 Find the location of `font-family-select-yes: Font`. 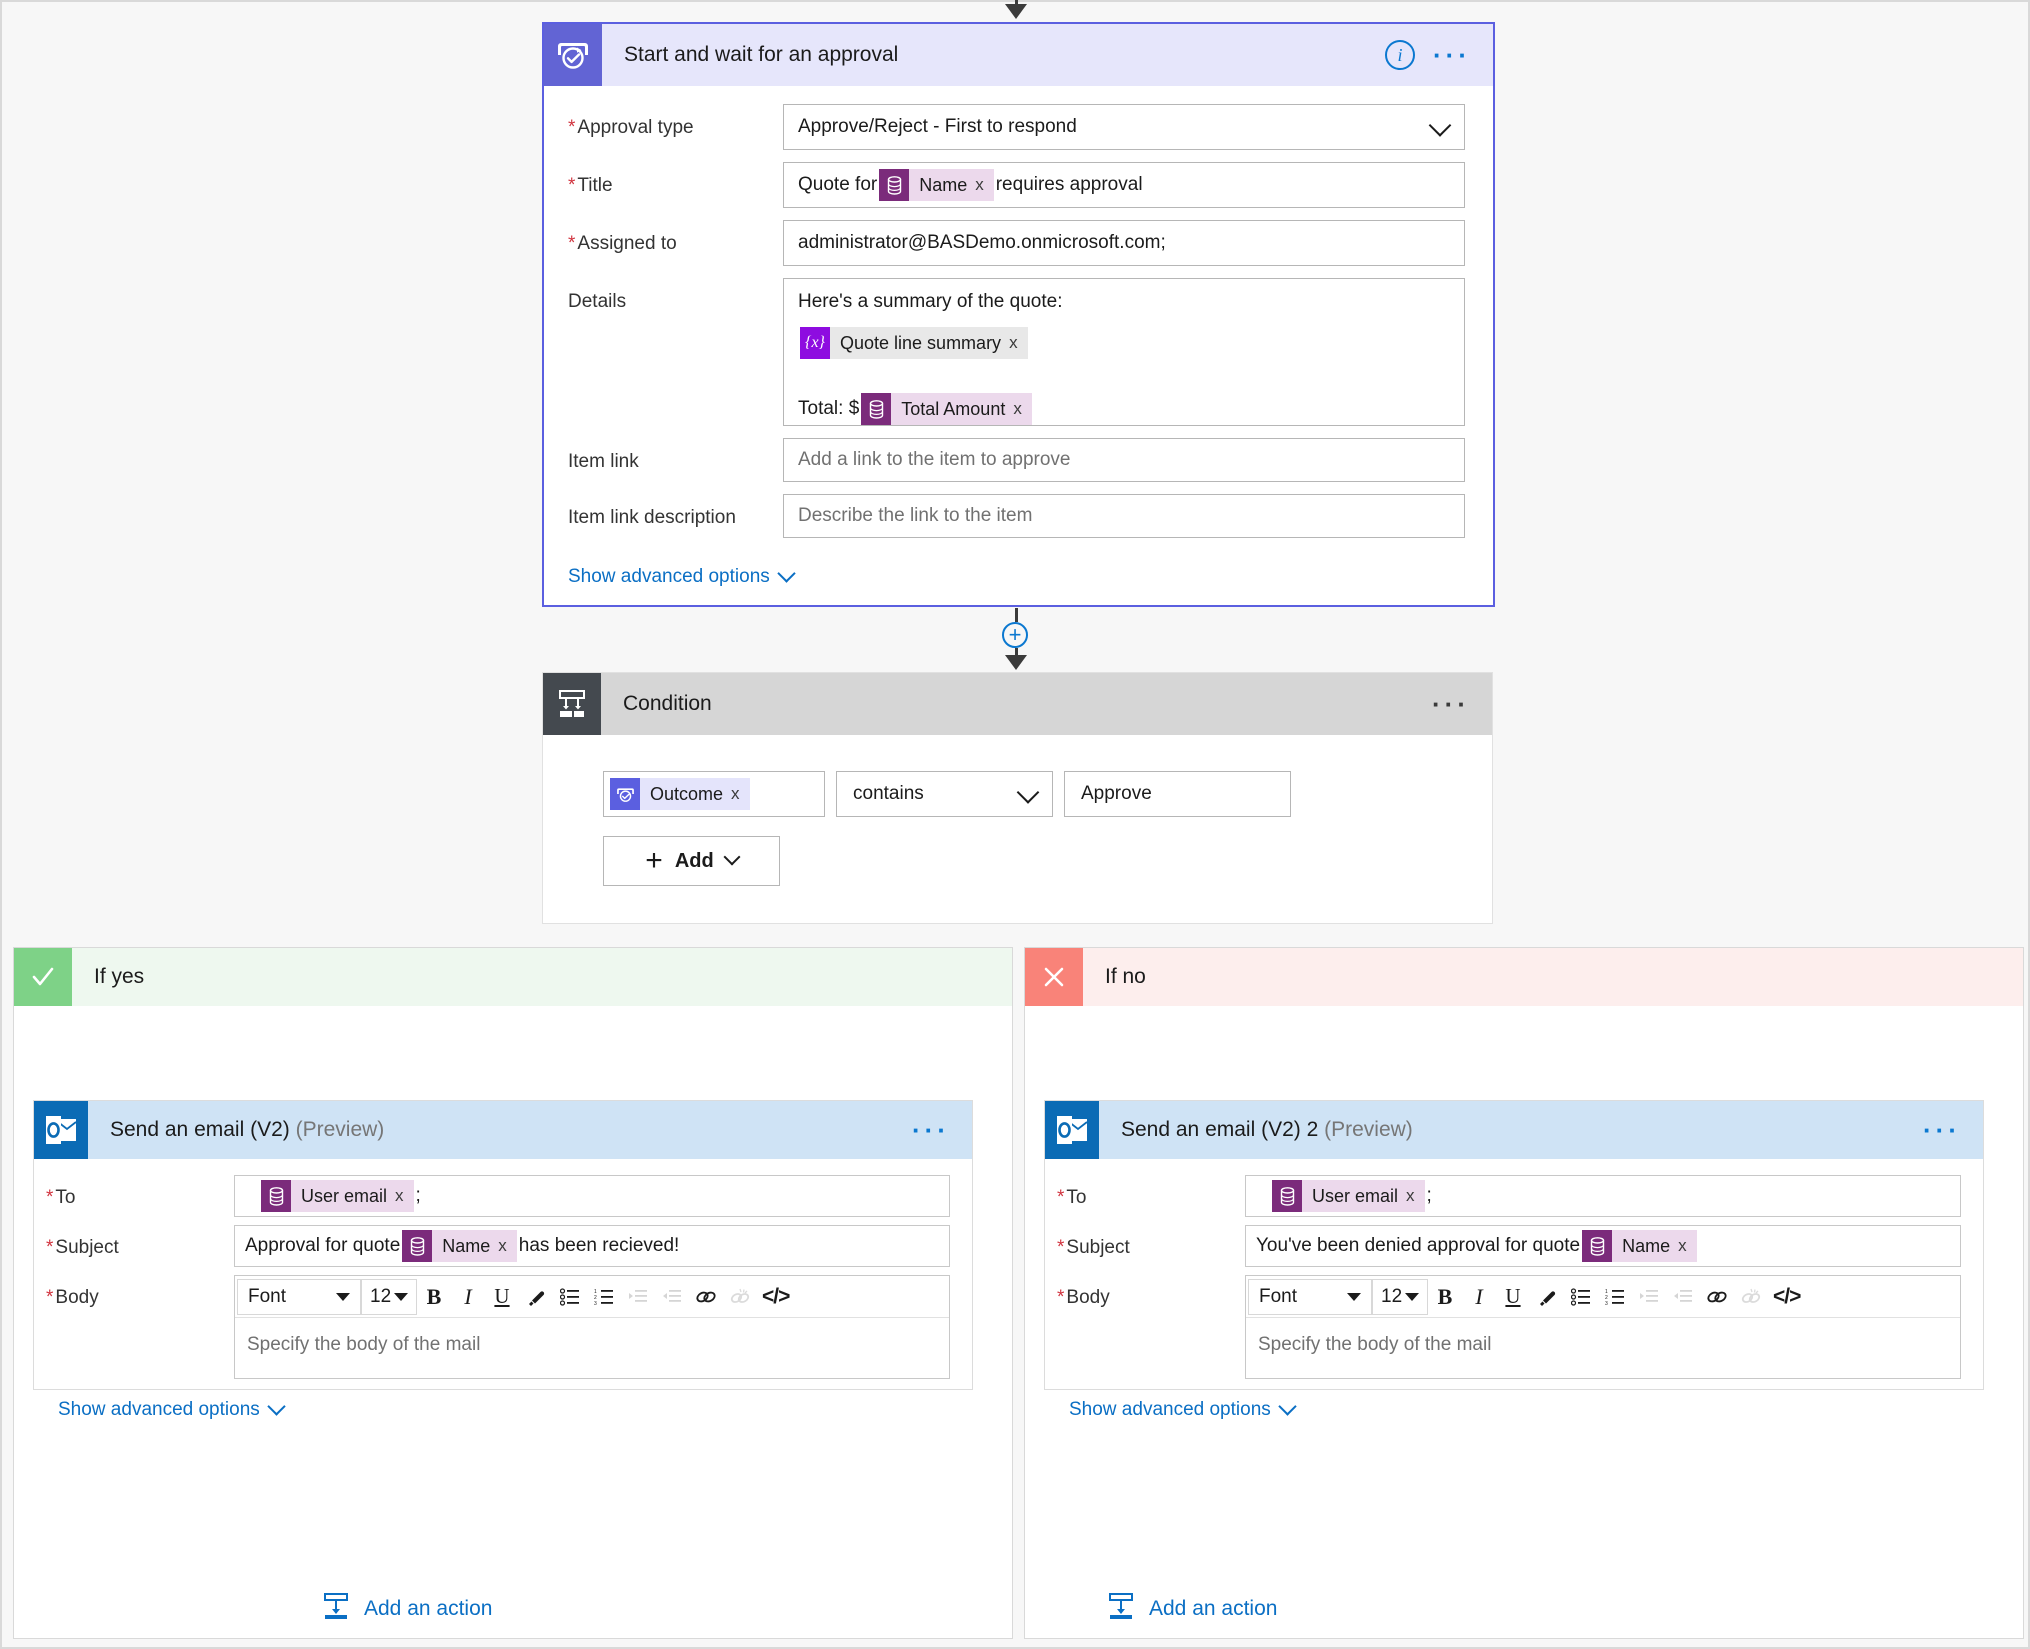

font-family-select-yes: Font is located at coordinates (299, 1296).